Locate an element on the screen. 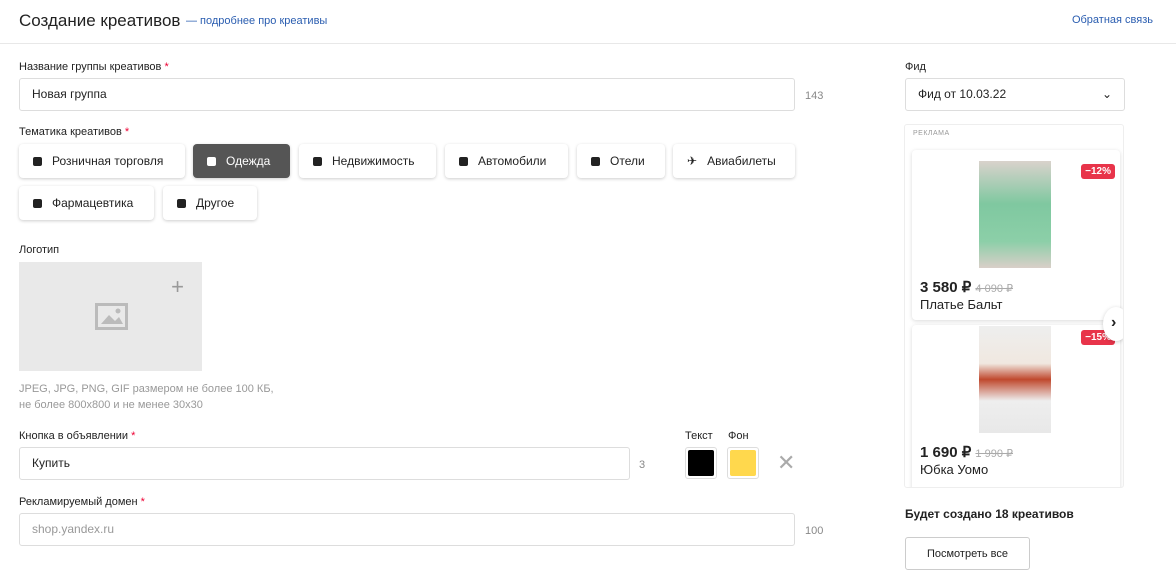  feedback-link: Обратная связь is located at coordinates (1112, 20).